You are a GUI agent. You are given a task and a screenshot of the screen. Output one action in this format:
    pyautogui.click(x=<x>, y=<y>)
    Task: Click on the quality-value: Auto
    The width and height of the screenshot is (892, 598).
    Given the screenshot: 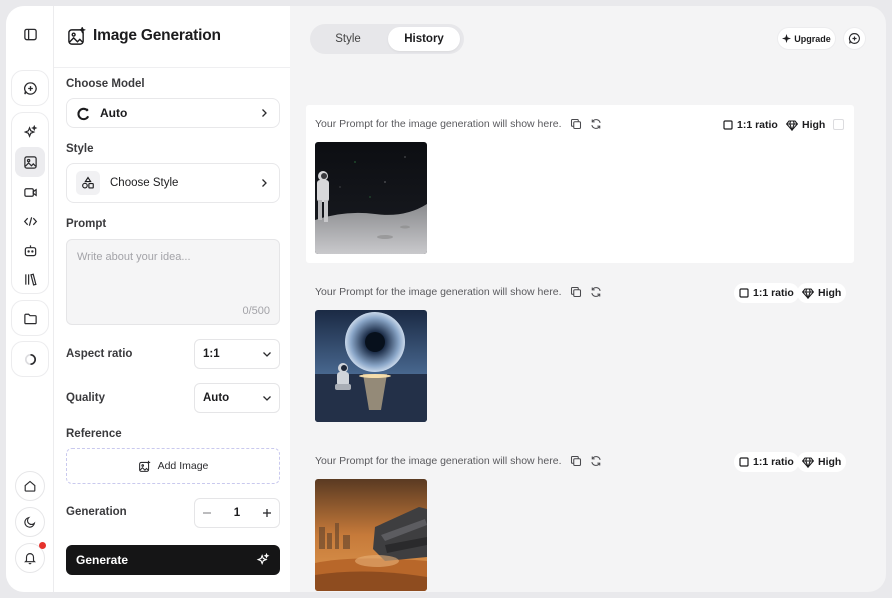 What is the action you would take?
    pyautogui.click(x=216, y=398)
    